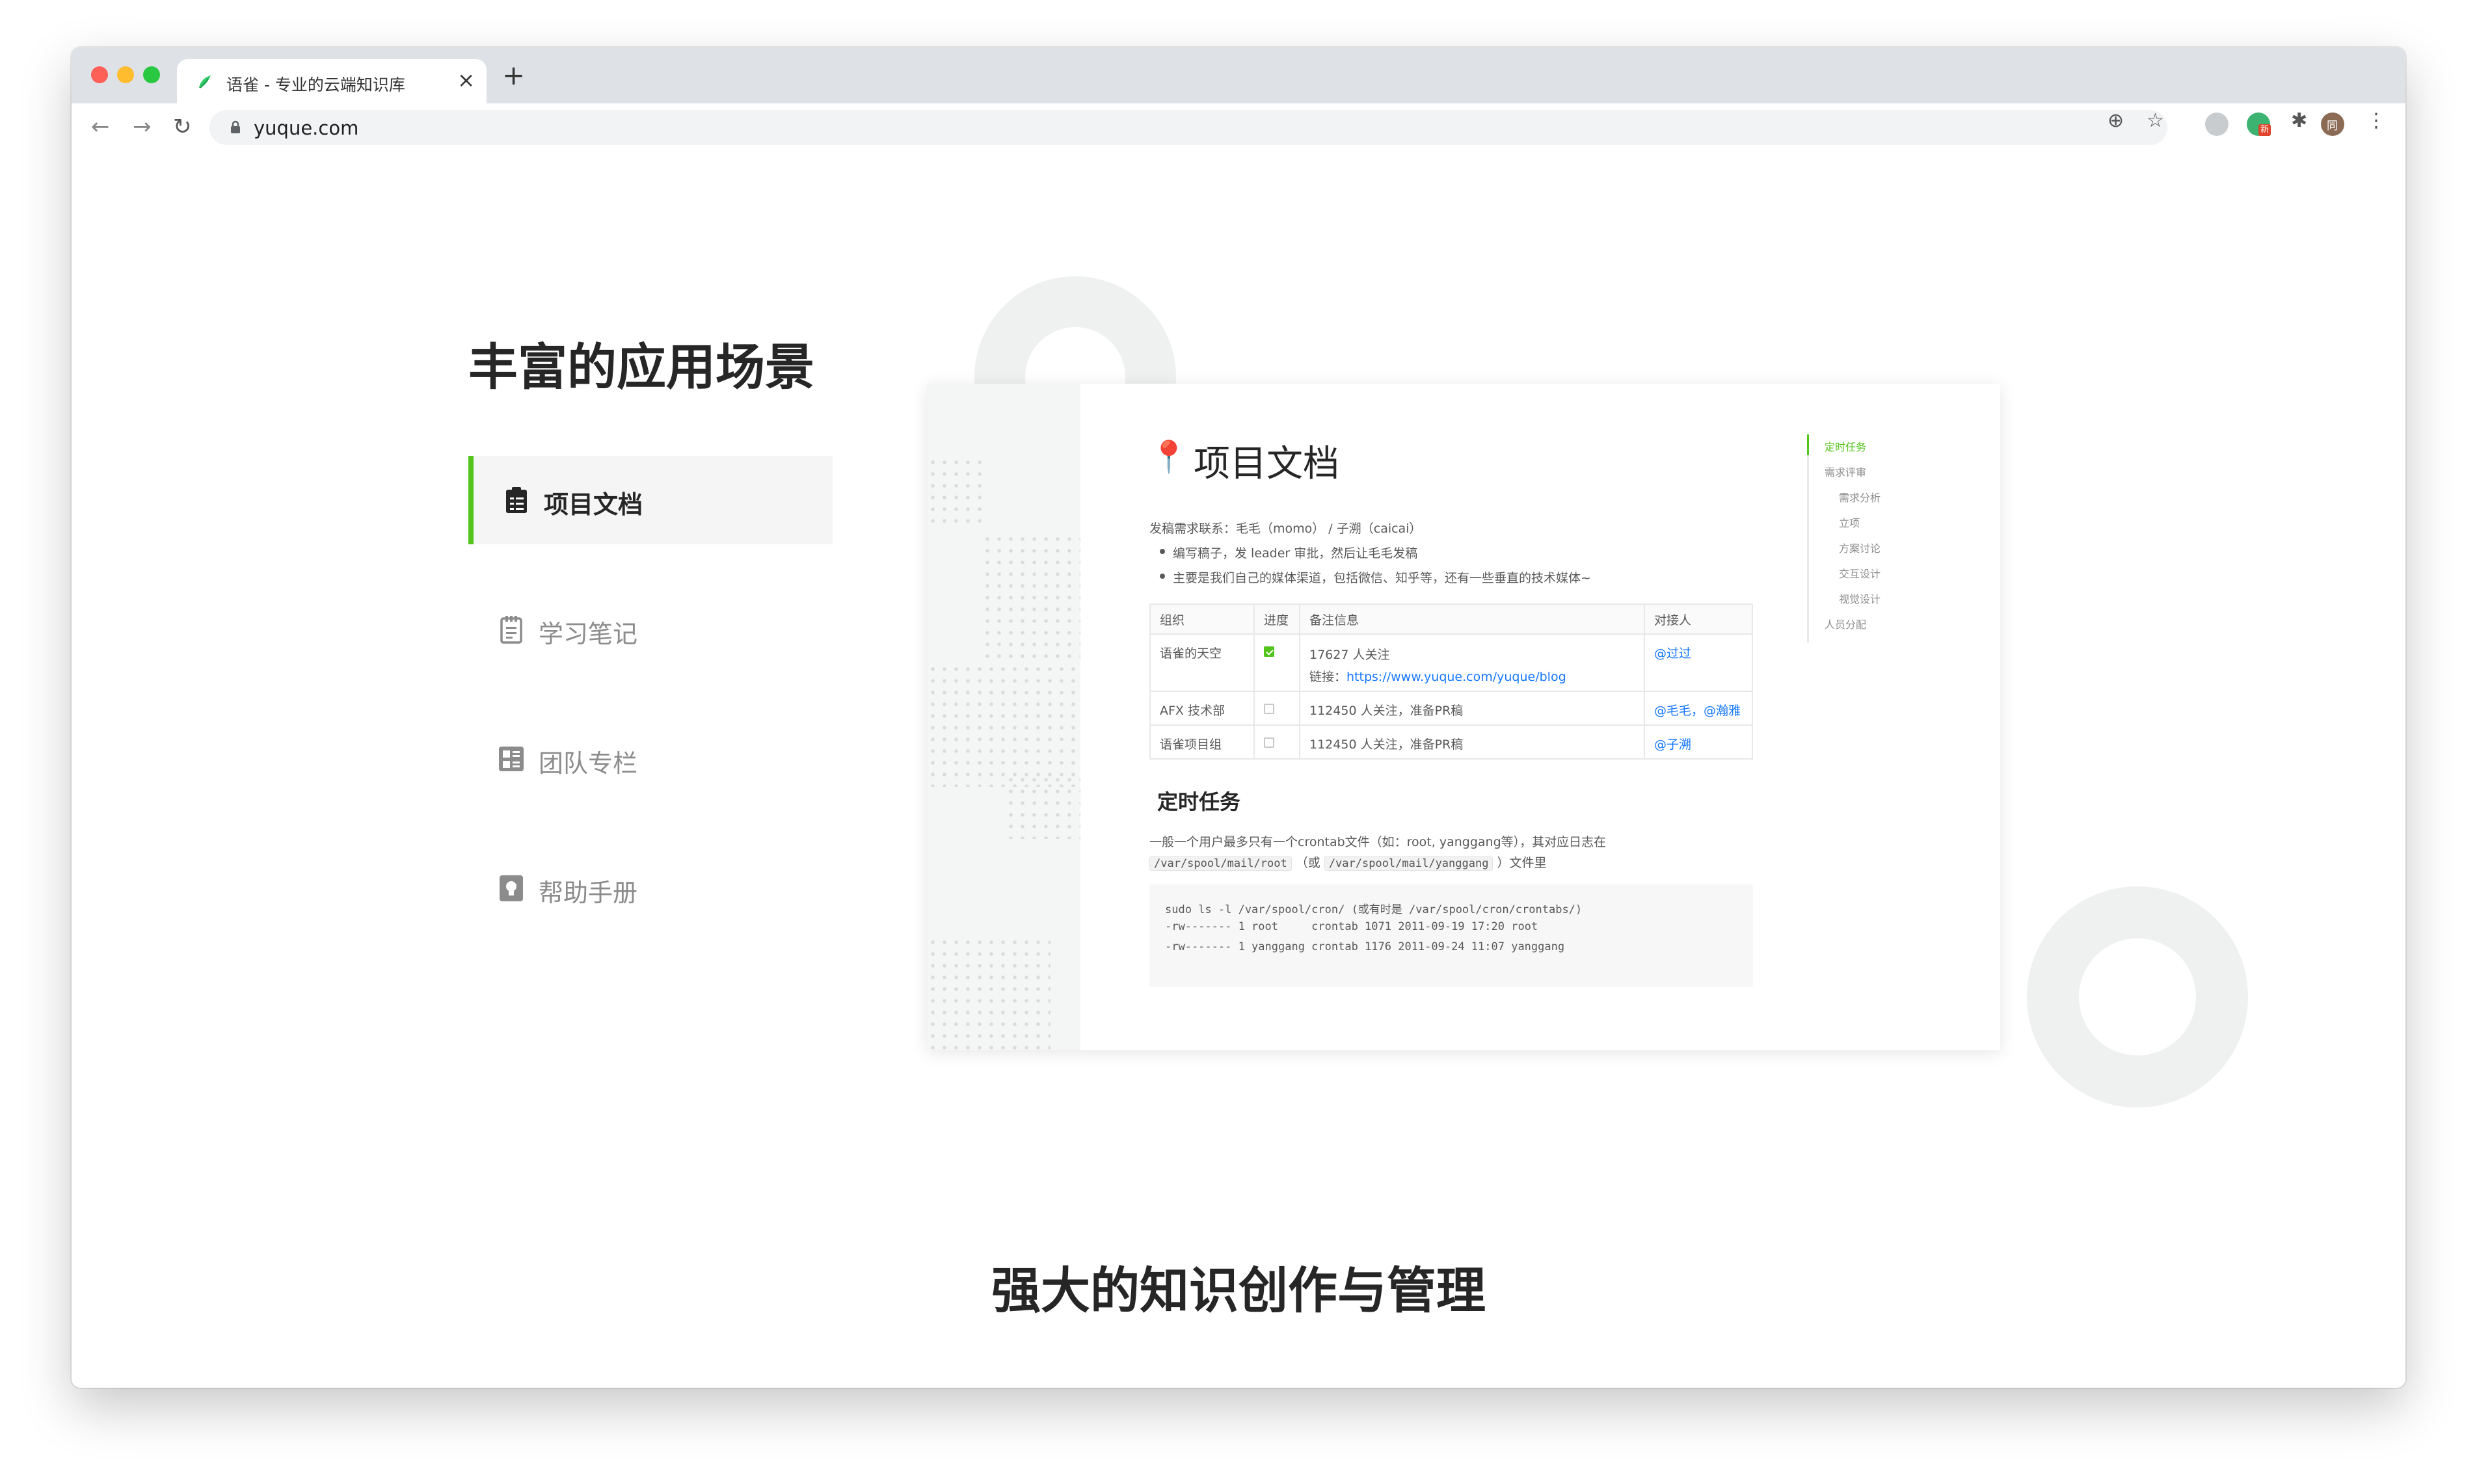 This screenshot has height=1484, width=2477. Describe the element at coordinates (1409, 864) in the screenshot. I see `inline-code: /var/spool/mail/yanggang` at that location.